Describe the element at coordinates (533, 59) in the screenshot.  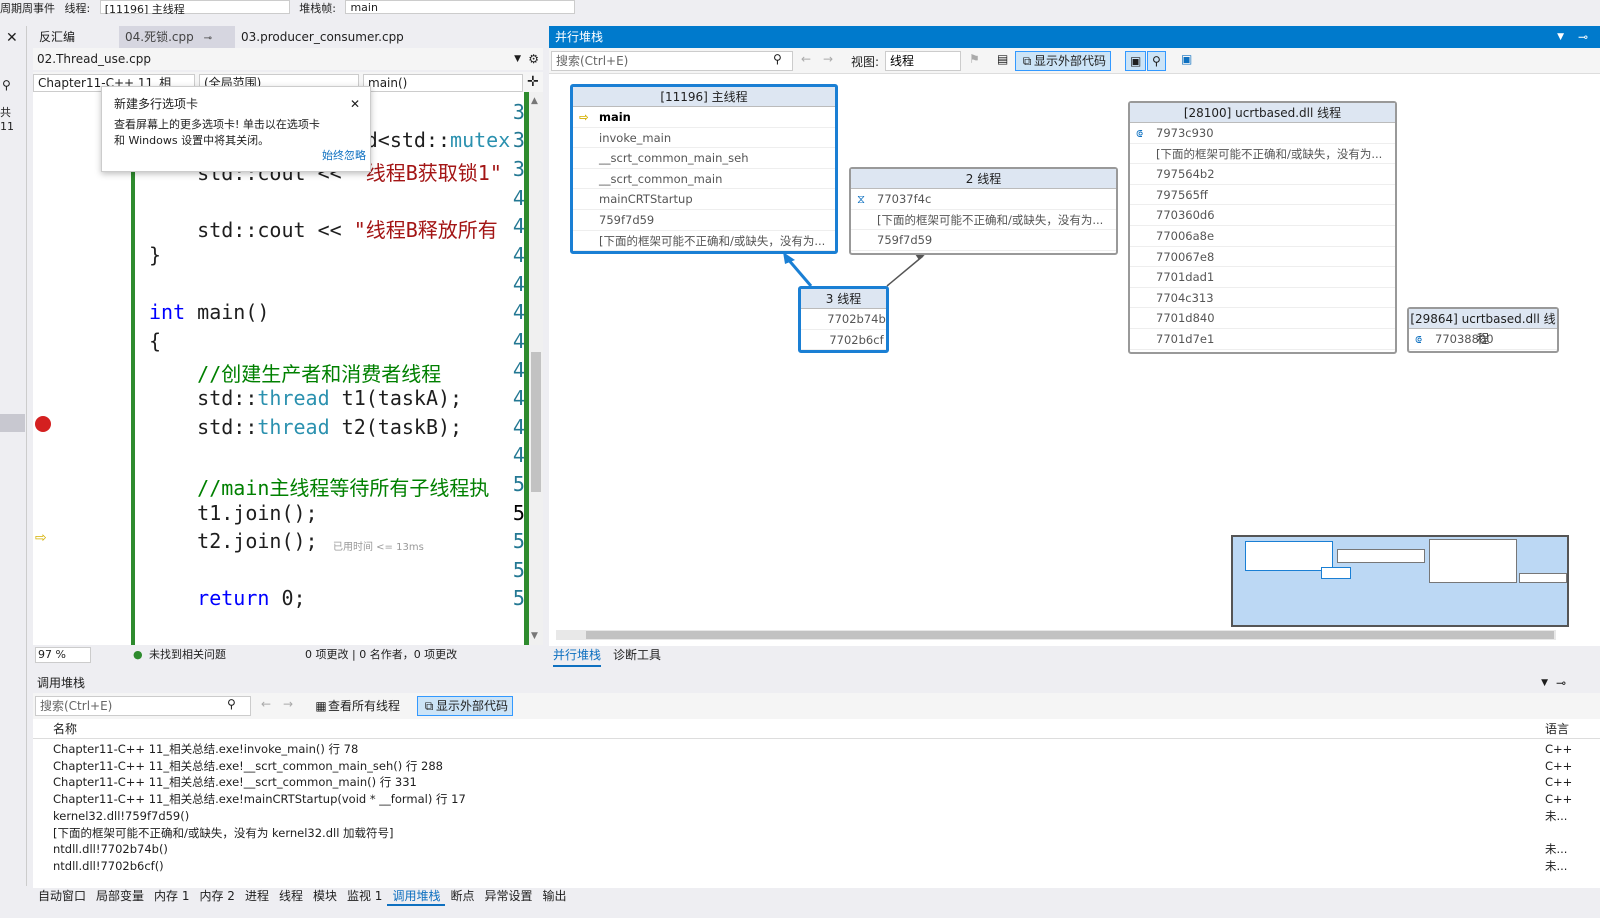
I see `gear-icon: ⚙` at that location.